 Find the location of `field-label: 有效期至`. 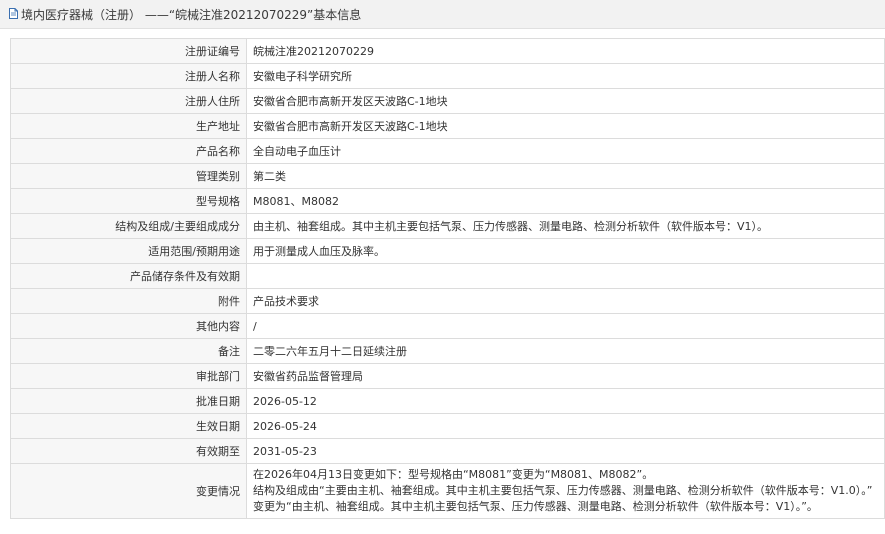

field-label: 有效期至 is located at coordinates (128, 451).